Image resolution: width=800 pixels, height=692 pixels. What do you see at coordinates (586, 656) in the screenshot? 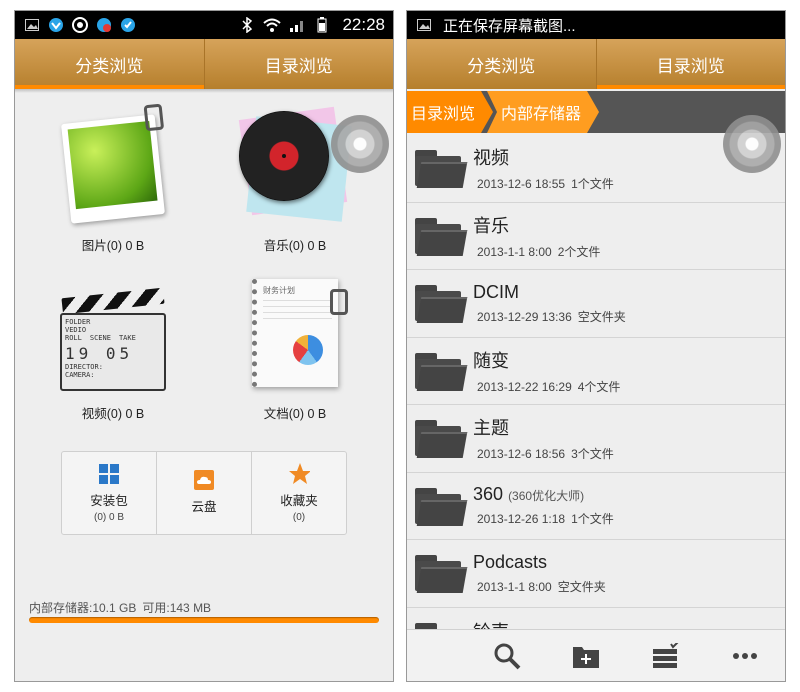
I see `new-folder-icon` at bounding box center [586, 656].